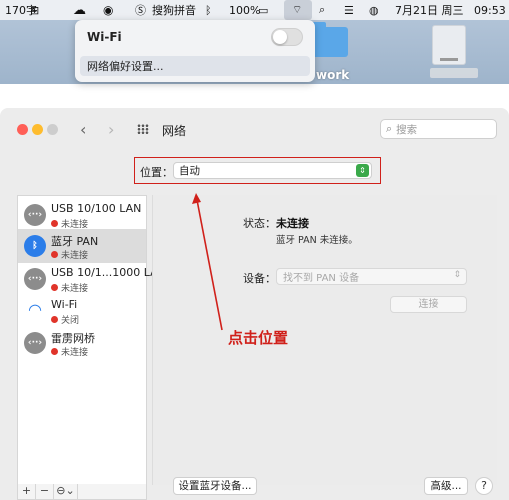 This screenshot has height=500, width=509. Describe the element at coordinates (454, 73) in the screenshot. I see `blurred-label` at that location.